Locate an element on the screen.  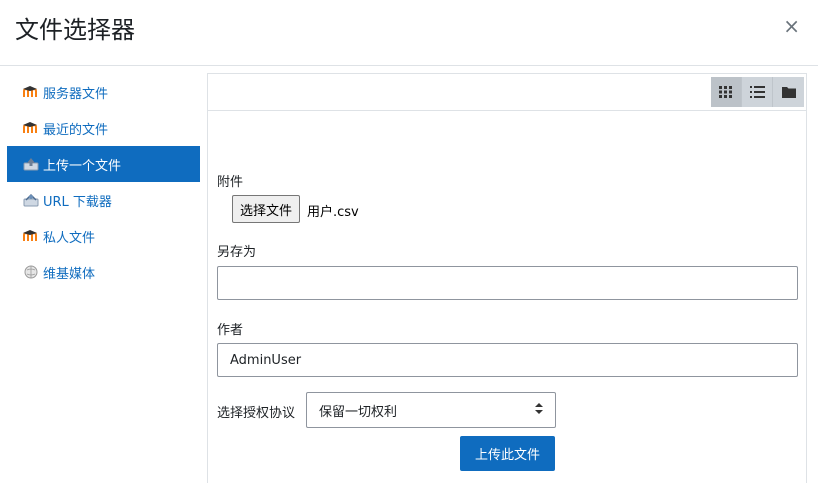
sidebar-item-wikimedia: 维基媒体 is located at coordinates (103, 272).